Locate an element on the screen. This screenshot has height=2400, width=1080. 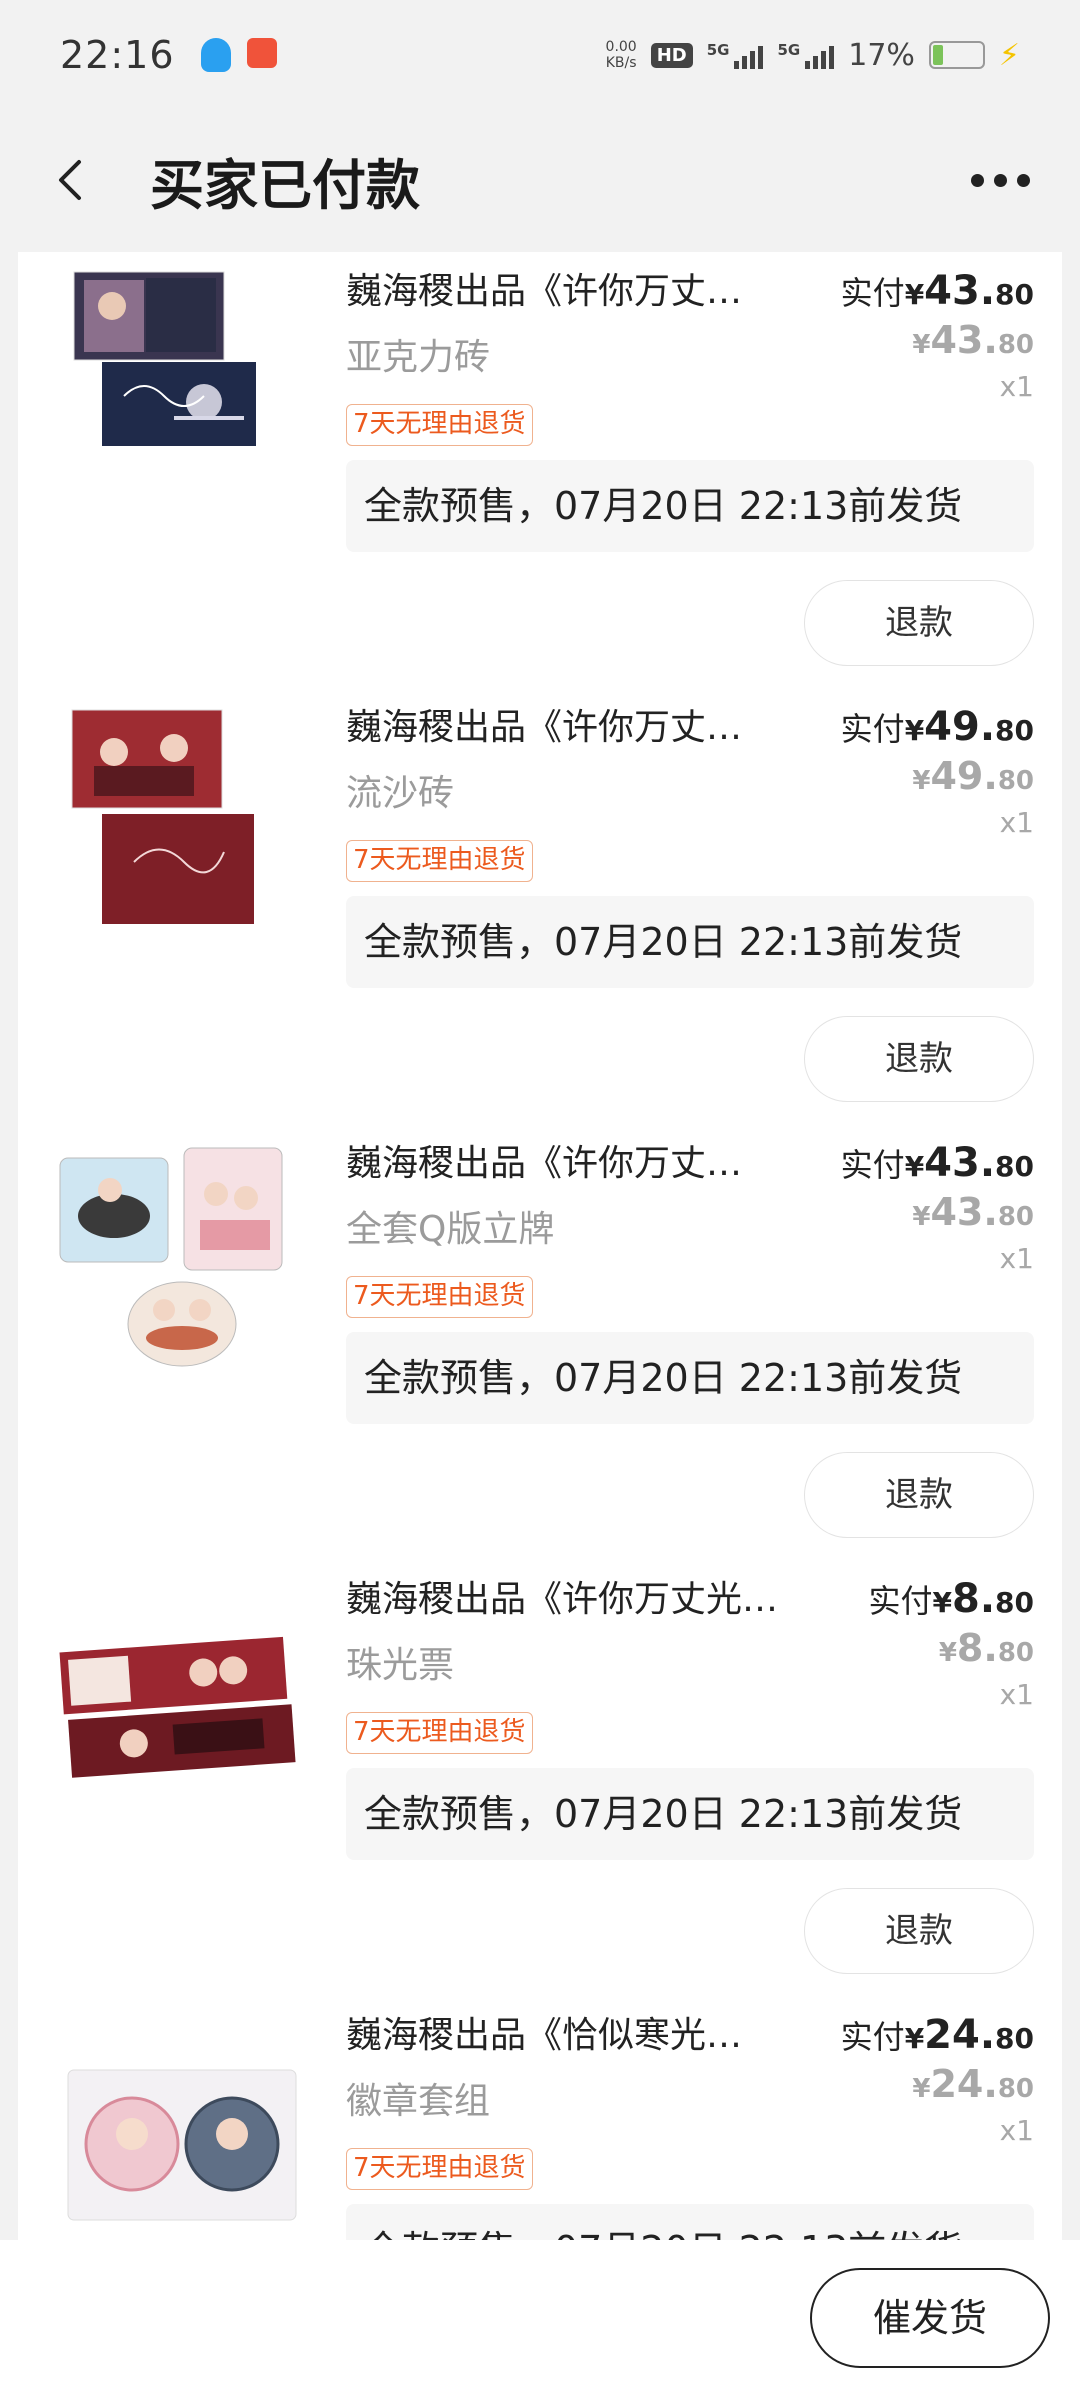
paid-price-integer: 24. is located at coordinates (960, 2035).